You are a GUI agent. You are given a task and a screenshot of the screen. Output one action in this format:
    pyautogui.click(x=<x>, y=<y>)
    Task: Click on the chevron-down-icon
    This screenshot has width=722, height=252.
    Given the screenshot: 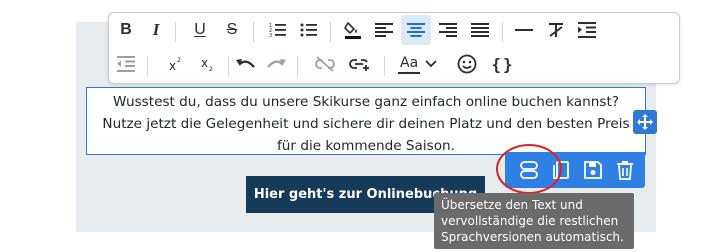 What is the action you would take?
    pyautogui.click(x=431, y=64)
    